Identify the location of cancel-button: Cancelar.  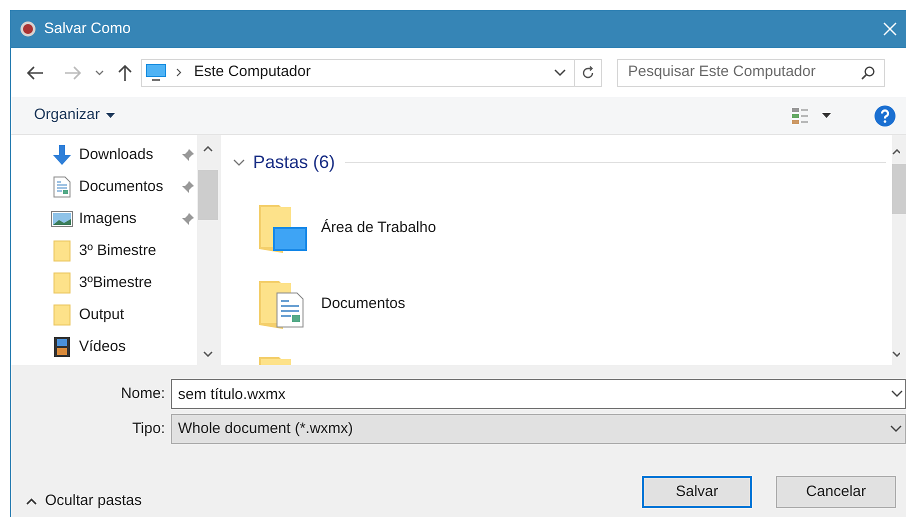
(836, 492).